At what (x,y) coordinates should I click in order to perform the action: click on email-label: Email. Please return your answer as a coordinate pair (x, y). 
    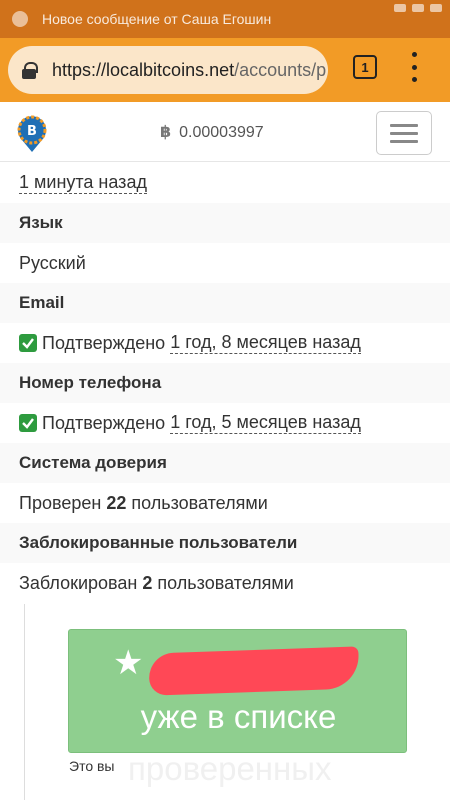
    Looking at the image, I should click on (225, 303).